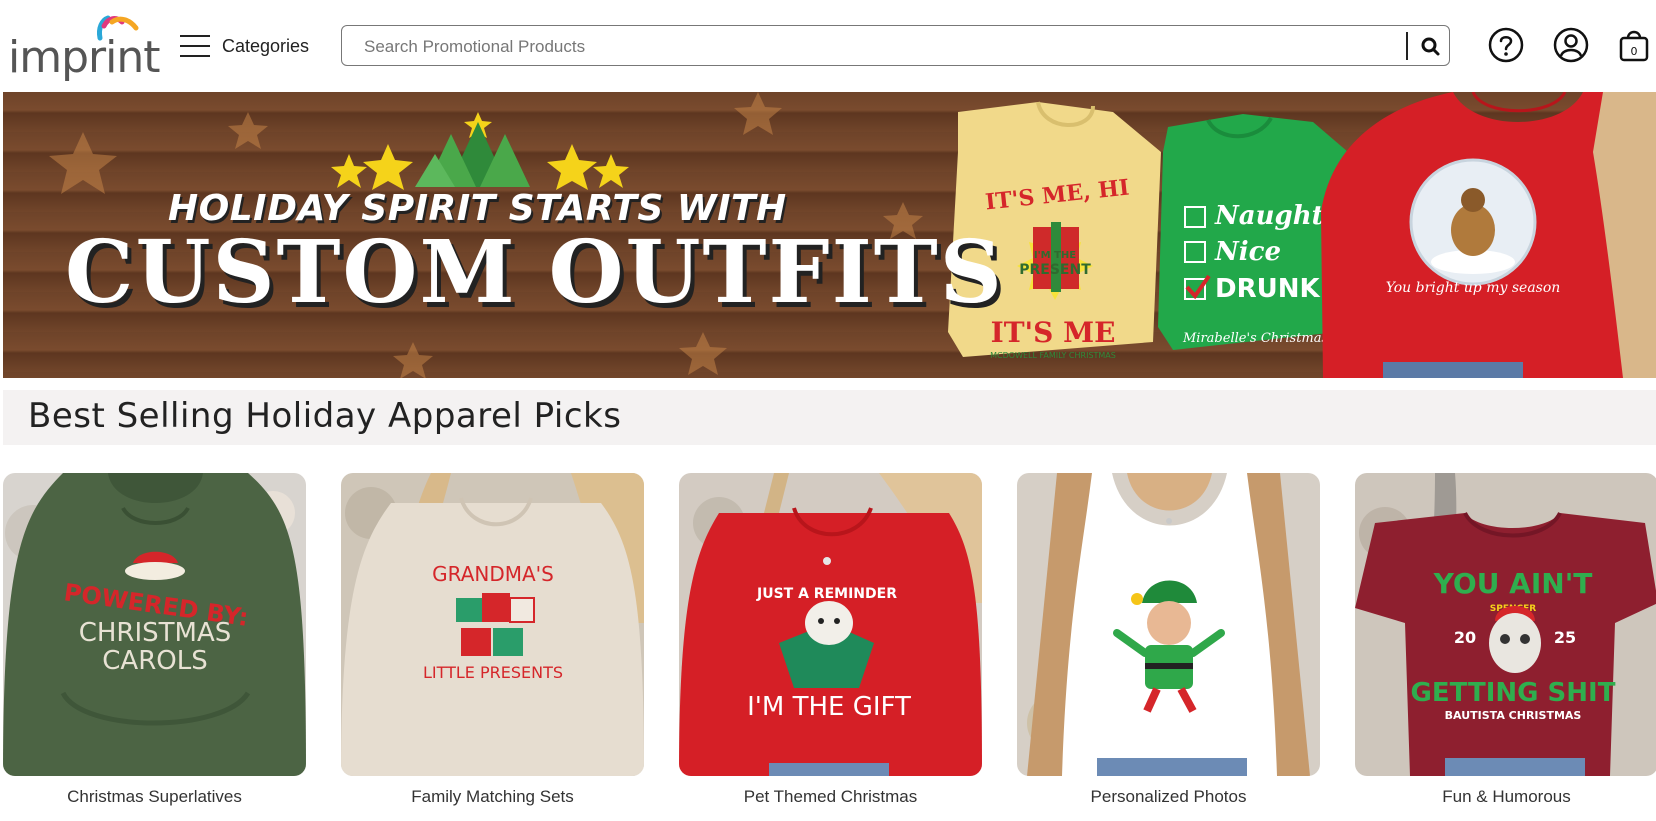 The width and height of the screenshot is (1656, 821). I want to click on product-label-pet-themed-christmas: Pet Themed Christmas, so click(830, 797).